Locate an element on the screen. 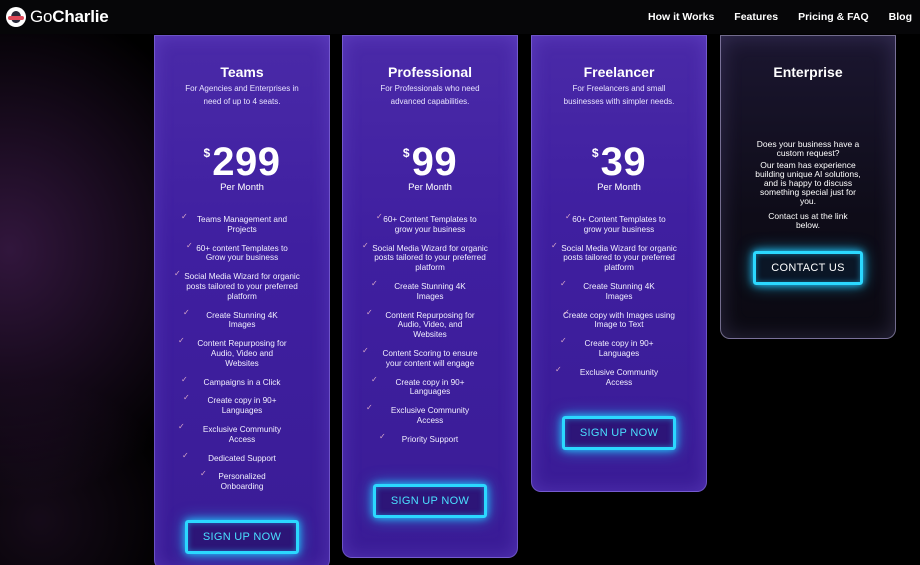 The width and height of the screenshot is (920, 565). nav-link-pricing-faq: Pricing & FAQ is located at coordinates (833, 17).